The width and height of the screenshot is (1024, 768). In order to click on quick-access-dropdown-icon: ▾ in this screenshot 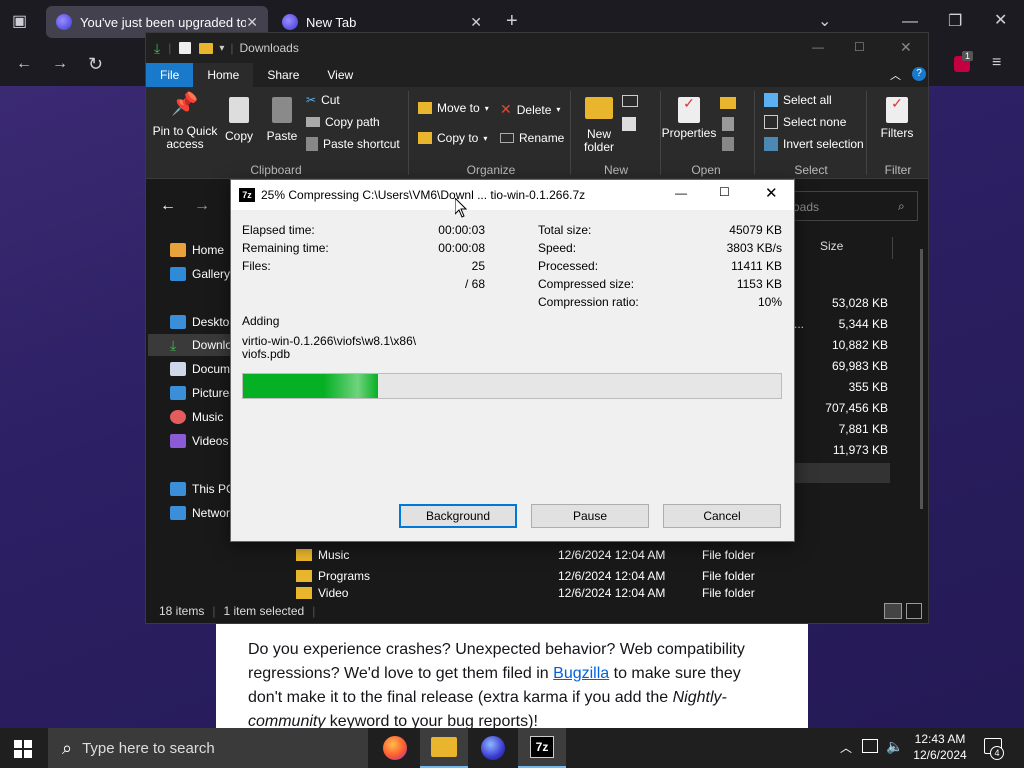, I will do `click(221, 48)`.